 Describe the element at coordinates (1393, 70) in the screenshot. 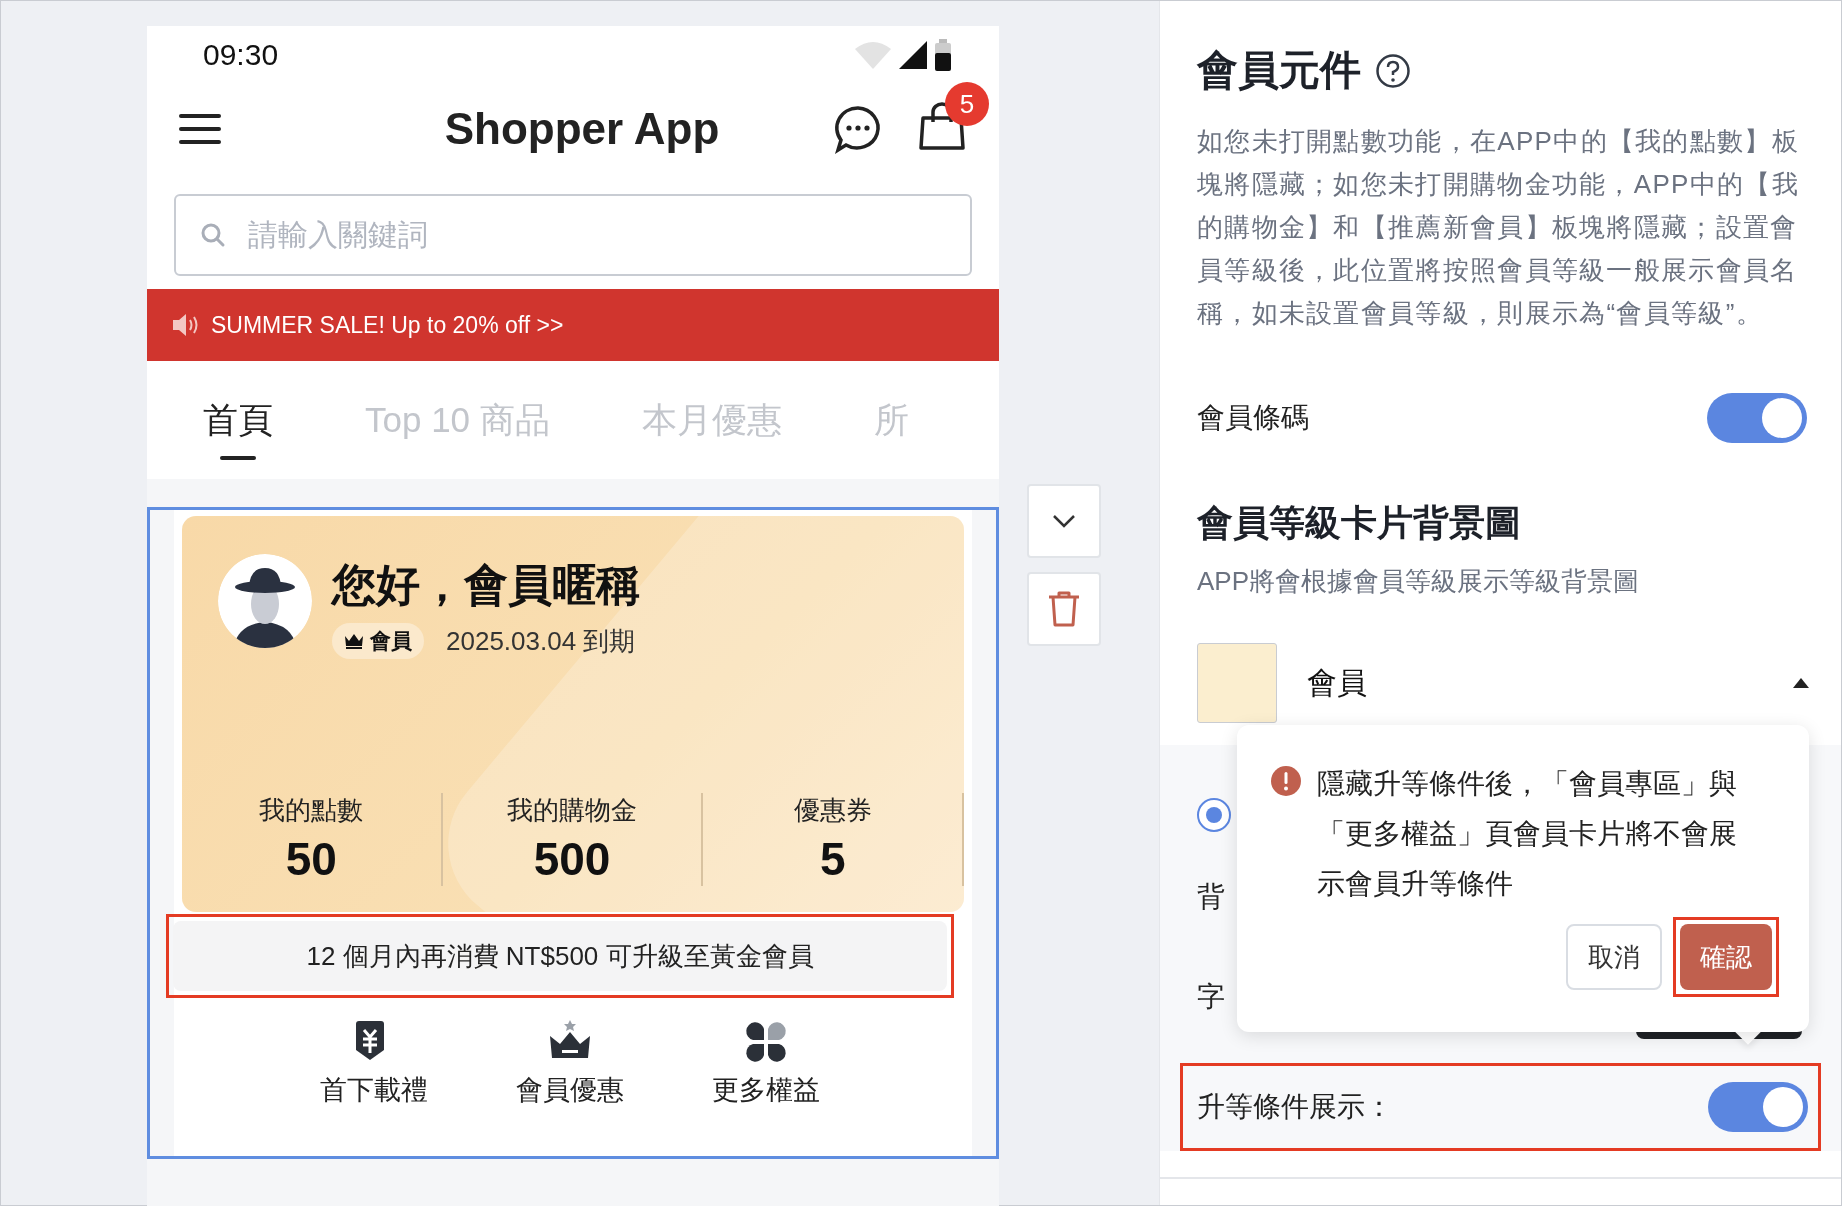

I see `help-icon` at that location.